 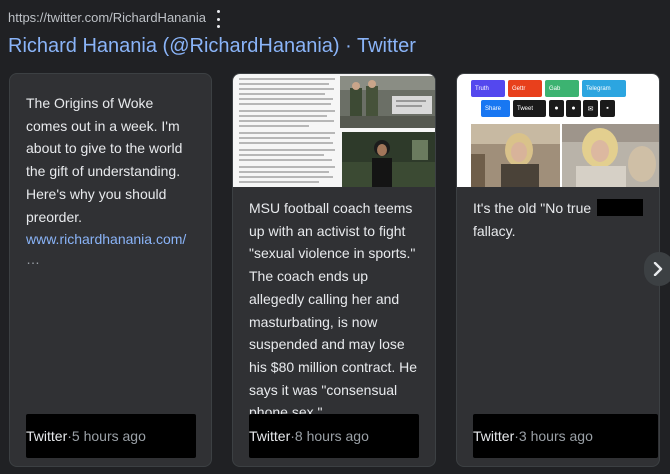 What do you see at coordinates (327, 230) in the screenshot?
I see `tweet-line: up with an activist to fight` at bounding box center [327, 230].